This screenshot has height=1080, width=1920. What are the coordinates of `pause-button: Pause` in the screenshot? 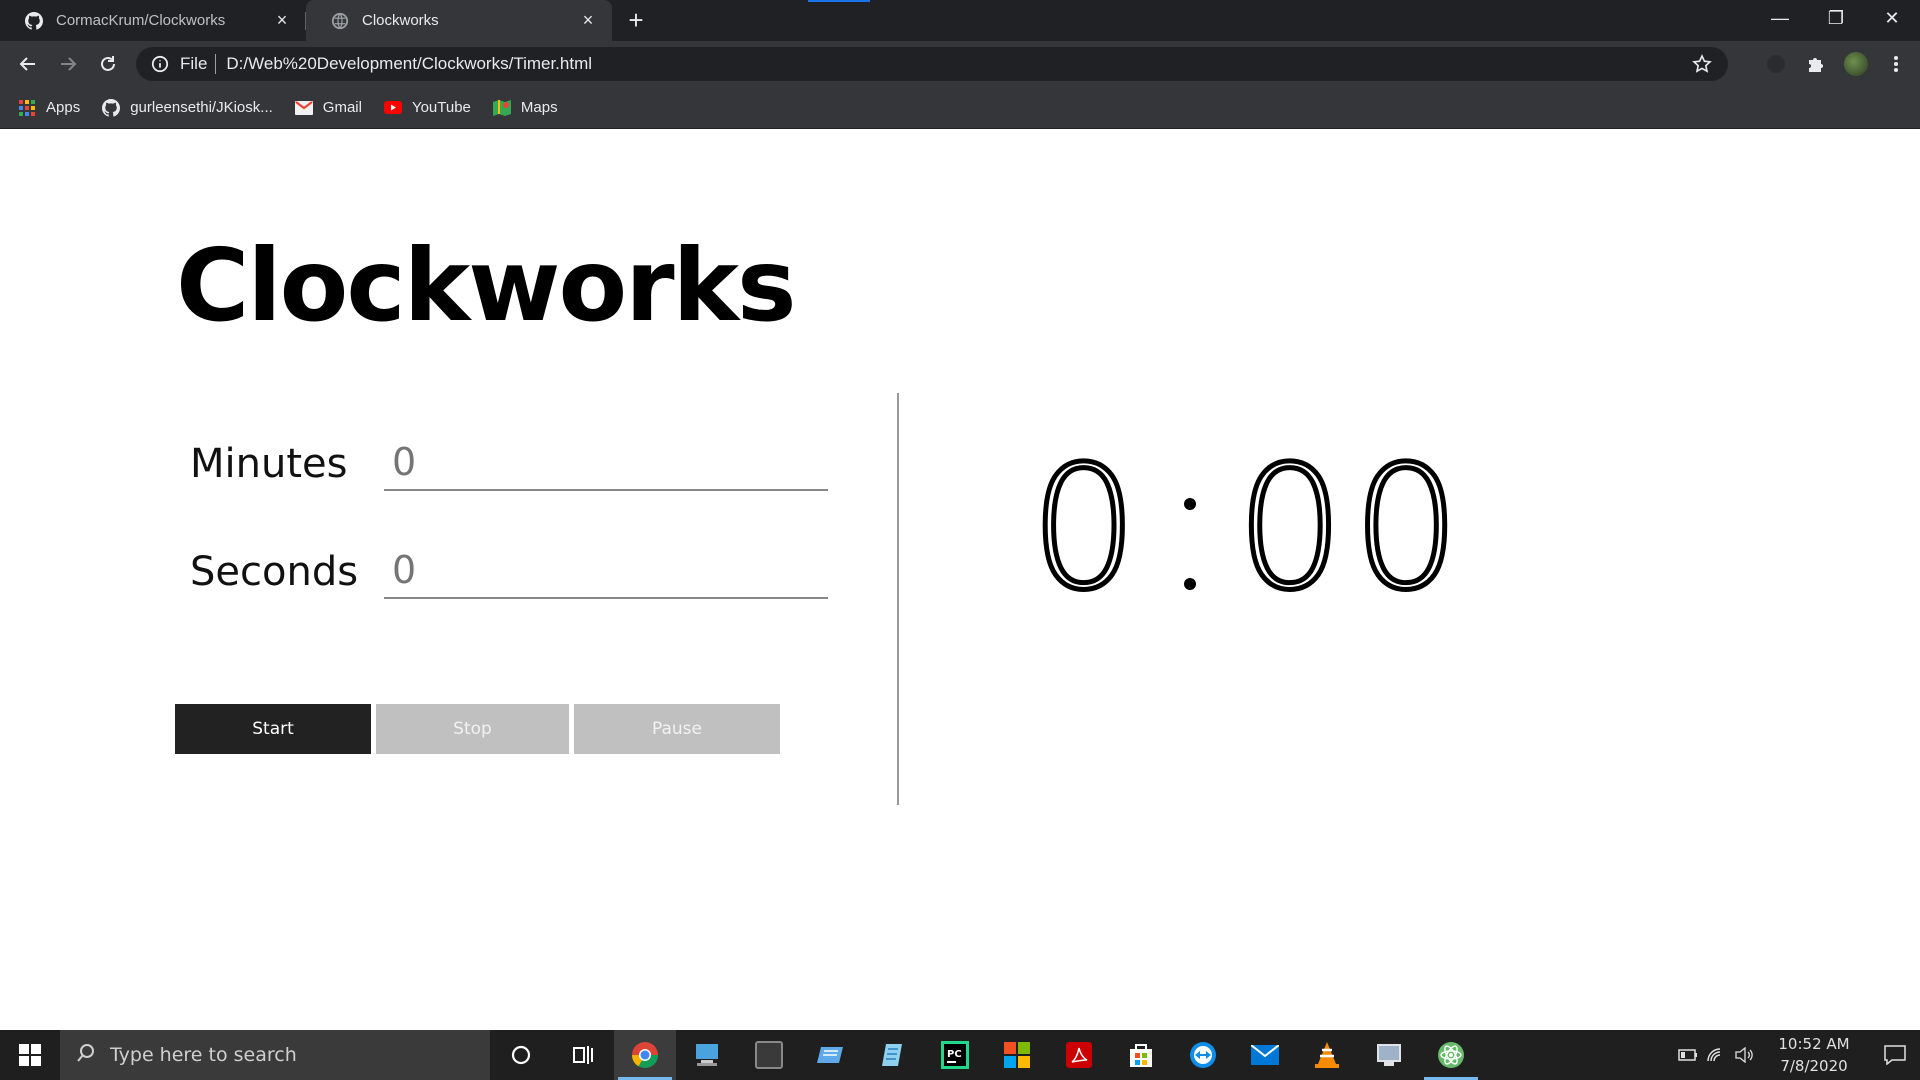 It's located at (677, 729).